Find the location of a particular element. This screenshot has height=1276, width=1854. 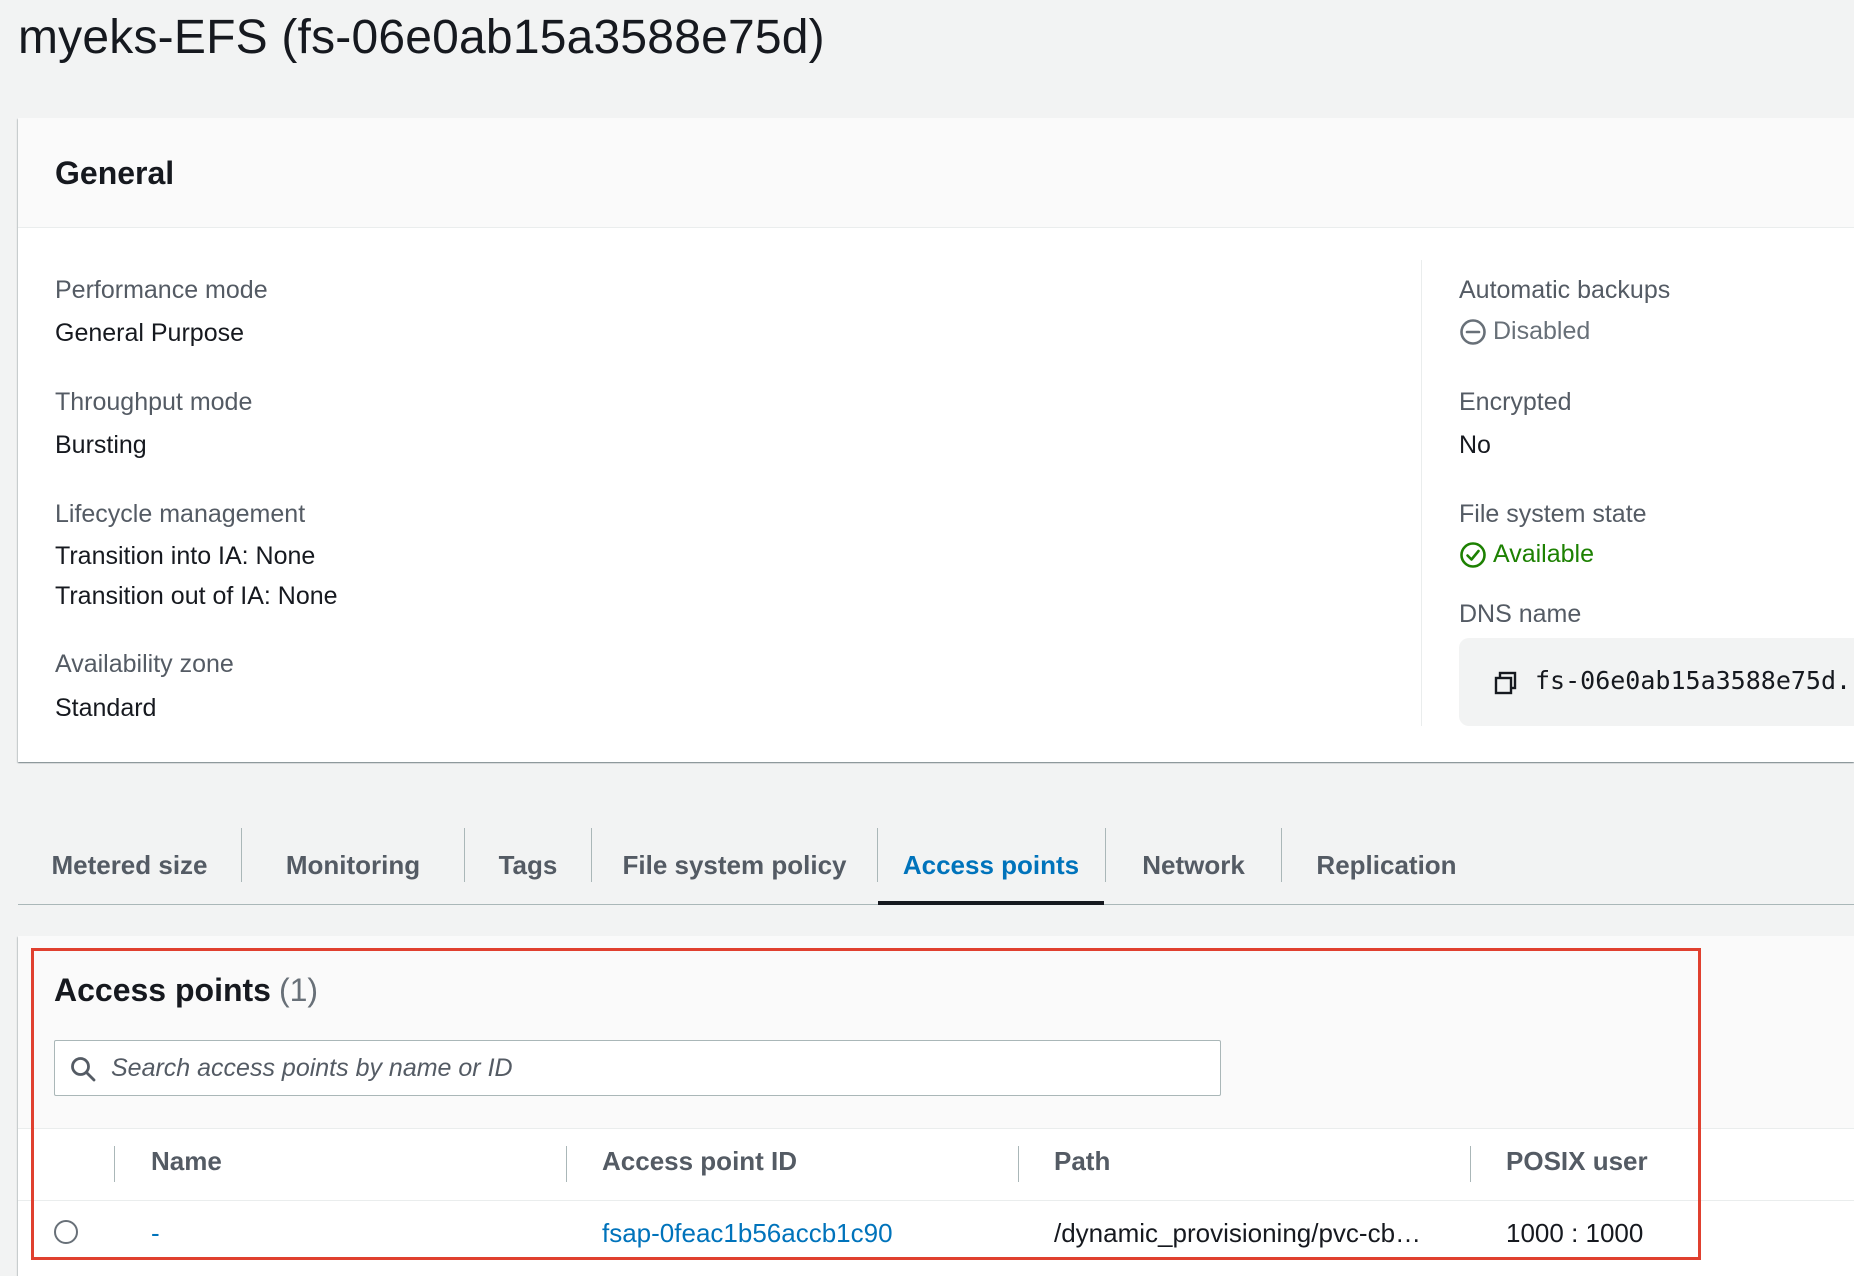

file-system-state-status: Available is located at coordinates (1526, 554).